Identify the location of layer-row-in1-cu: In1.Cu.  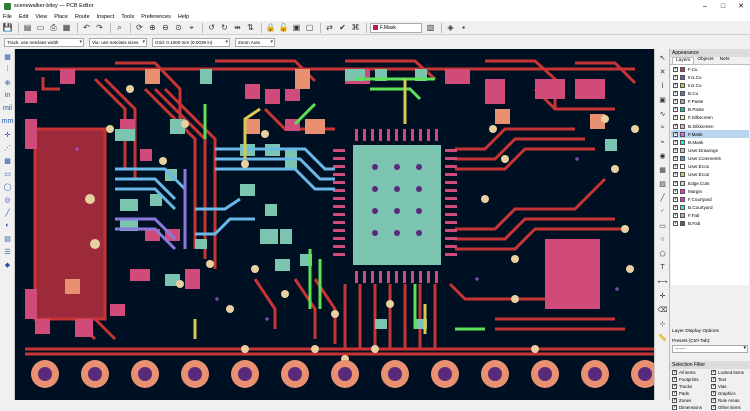
(710, 77).